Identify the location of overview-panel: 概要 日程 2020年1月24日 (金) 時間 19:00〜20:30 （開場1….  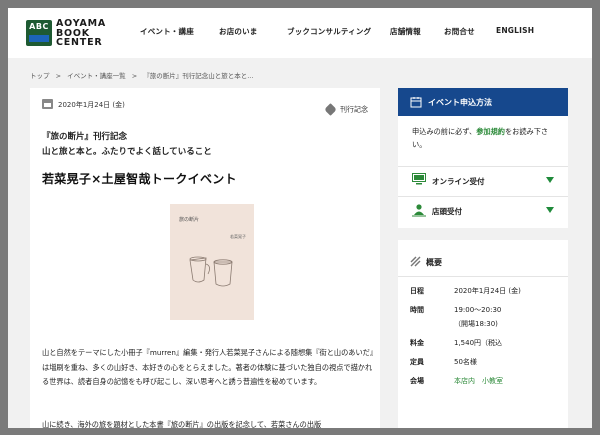
(483, 334).